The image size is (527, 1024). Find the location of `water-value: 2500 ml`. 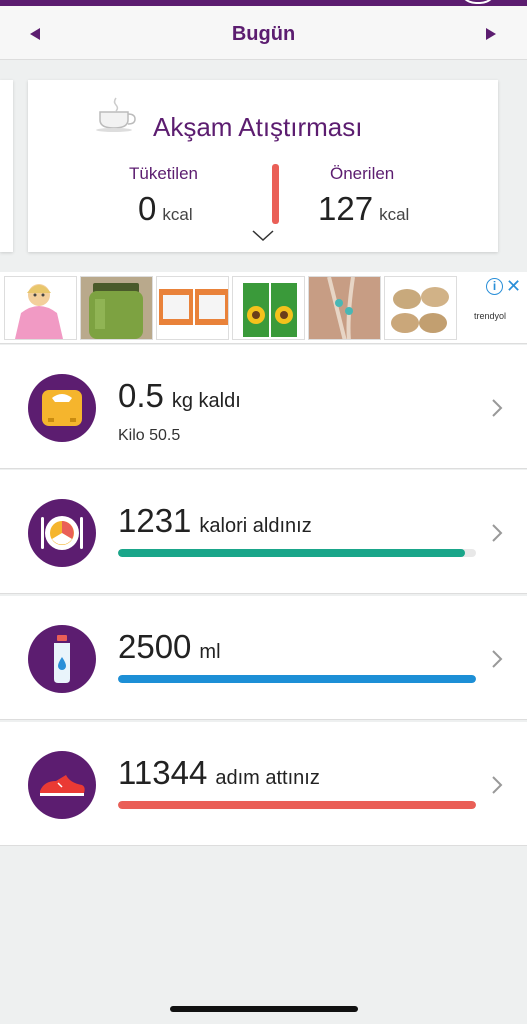

water-value: 2500 ml is located at coordinates (169, 647).